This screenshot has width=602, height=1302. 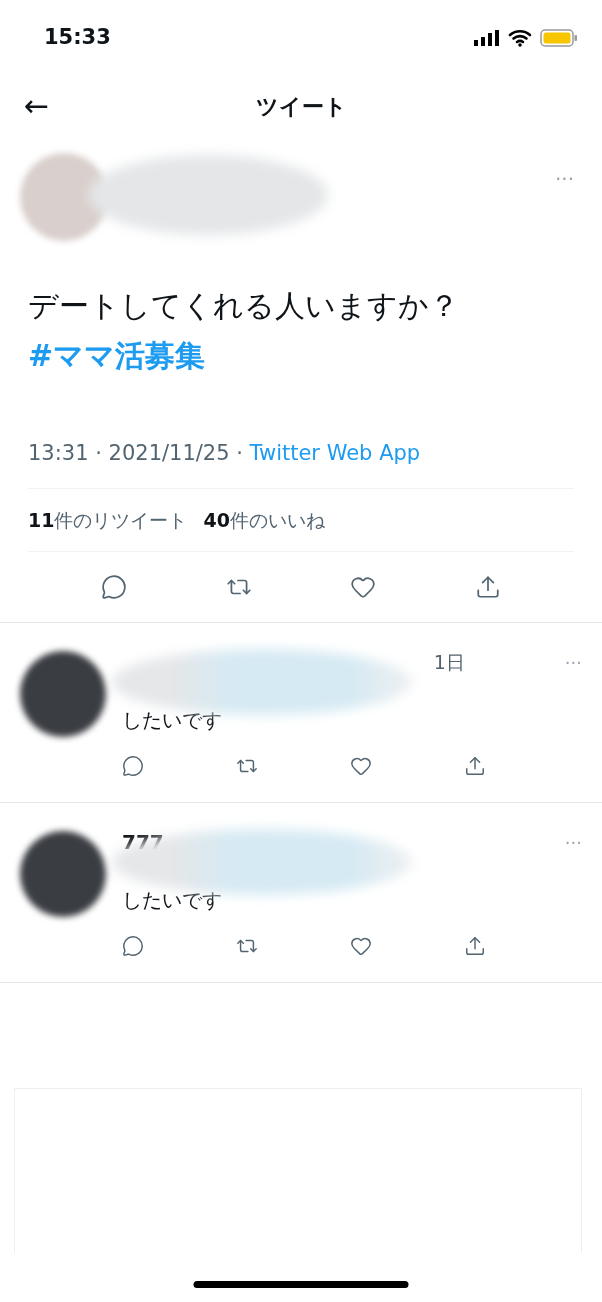 What do you see at coordinates (487, 37) in the screenshot?
I see `signal-icon` at bounding box center [487, 37].